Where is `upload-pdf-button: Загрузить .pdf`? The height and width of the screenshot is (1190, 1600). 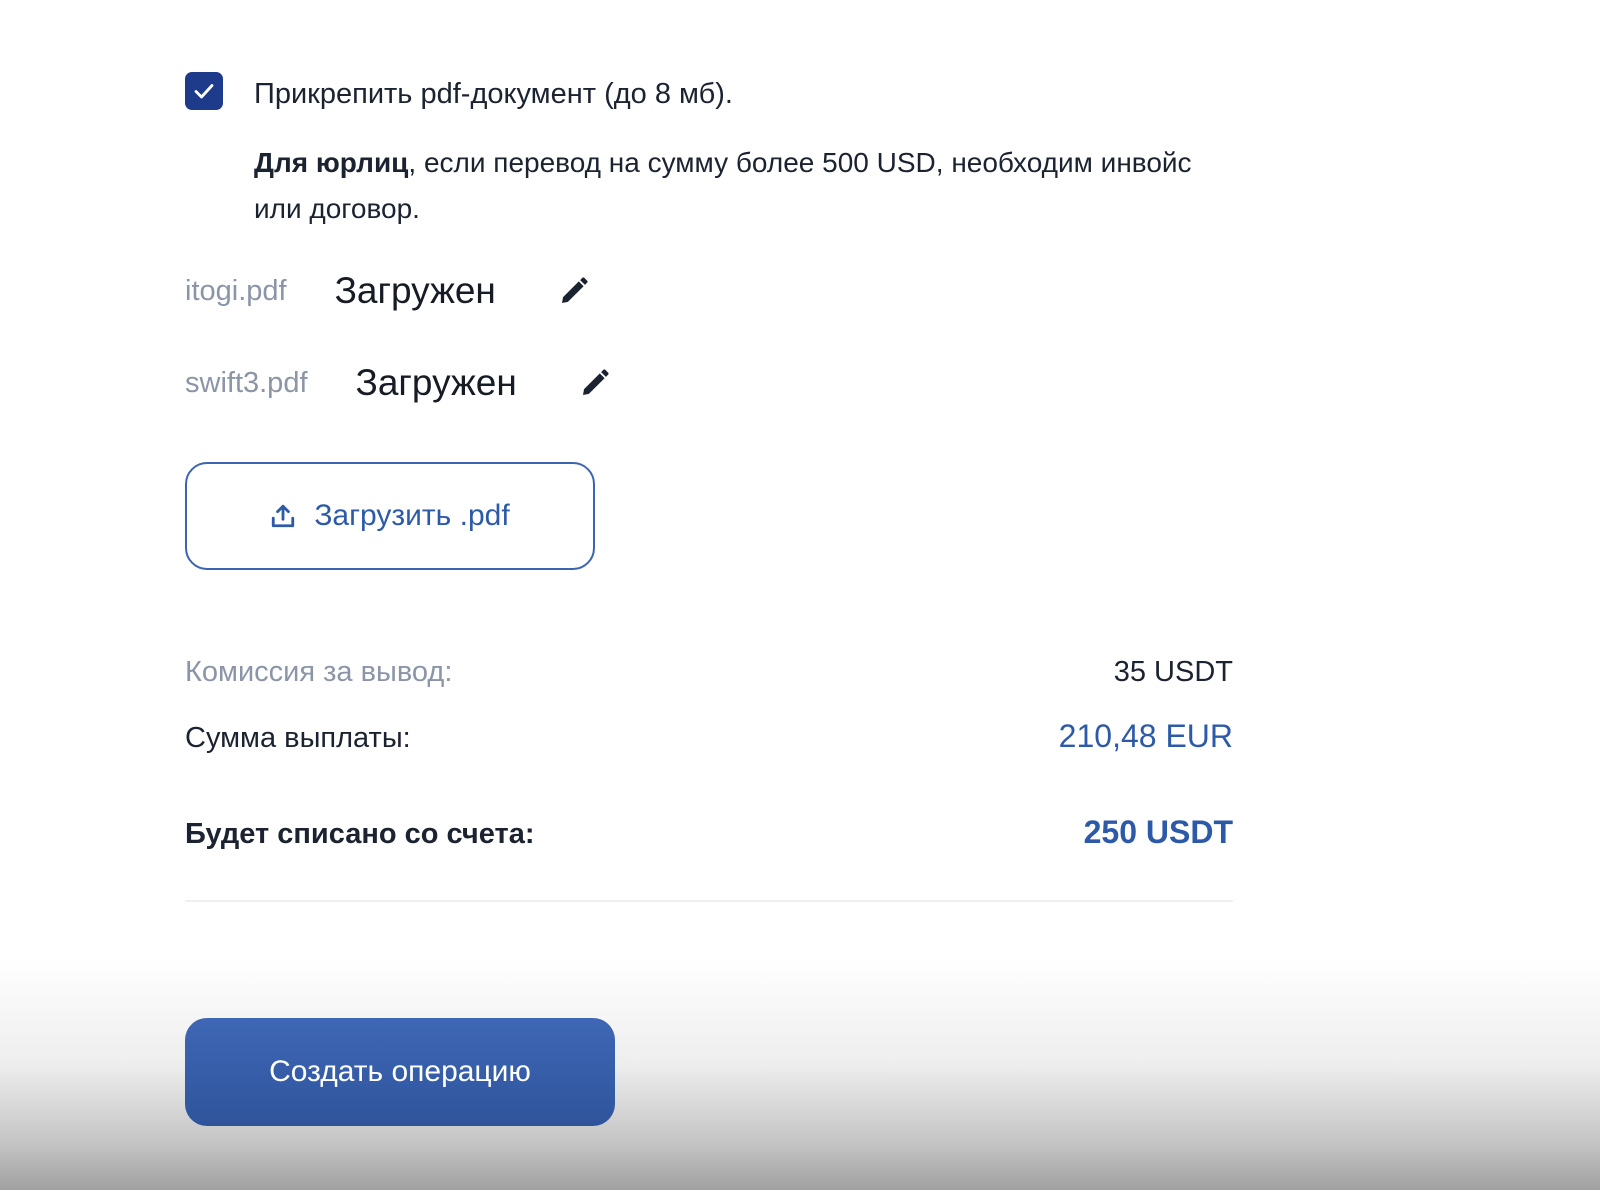 upload-pdf-button: Загрузить .pdf is located at coordinates (390, 516).